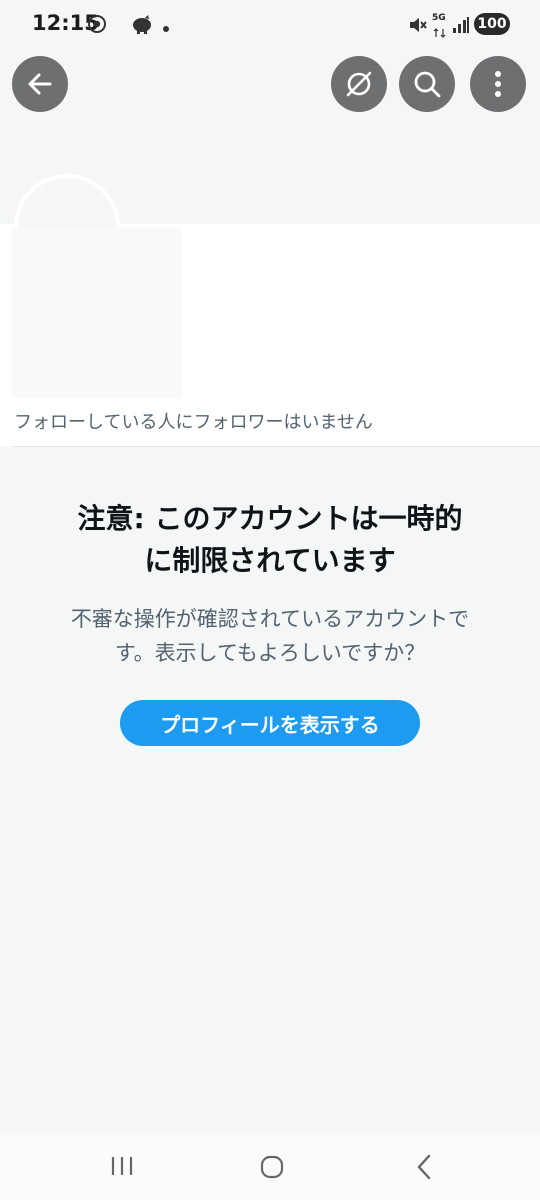 This screenshot has width=540, height=1200. I want to click on signal-icon, so click(461, 25).